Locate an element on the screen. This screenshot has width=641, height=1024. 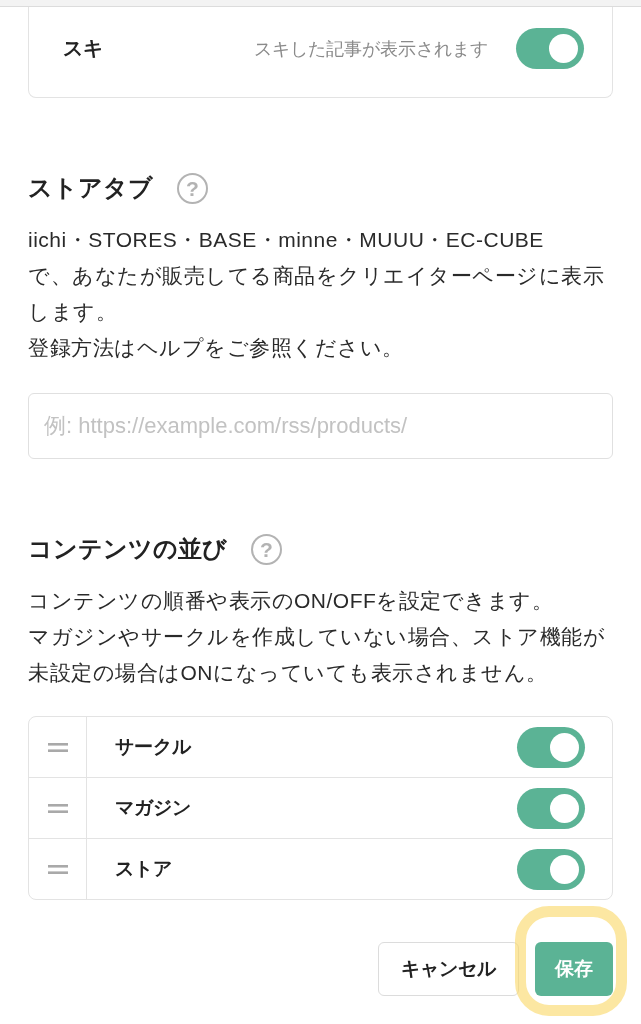
setting-description: スキした記事が表示されます is located at coordinates (371, 49).